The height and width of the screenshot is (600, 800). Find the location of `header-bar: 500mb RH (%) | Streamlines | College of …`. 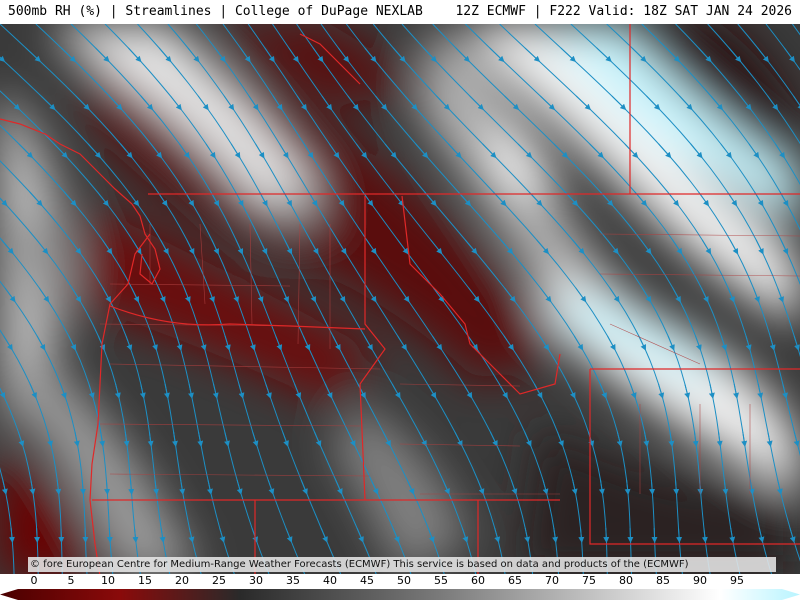

header-bar: 500mb RH (%) | Streamlines | College of … is located at coordinates (400, 12).